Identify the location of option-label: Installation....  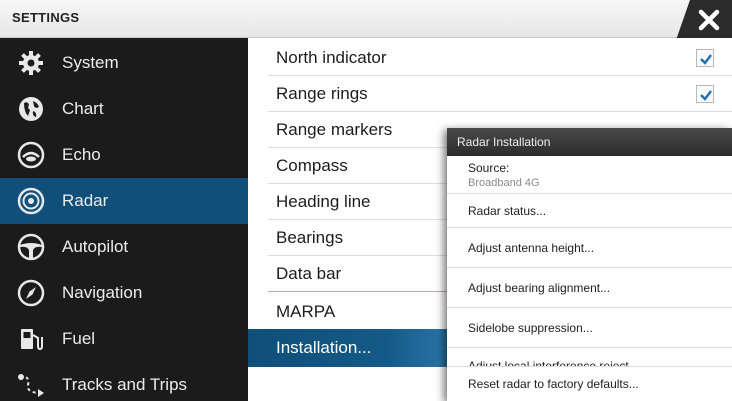
(324, 347).